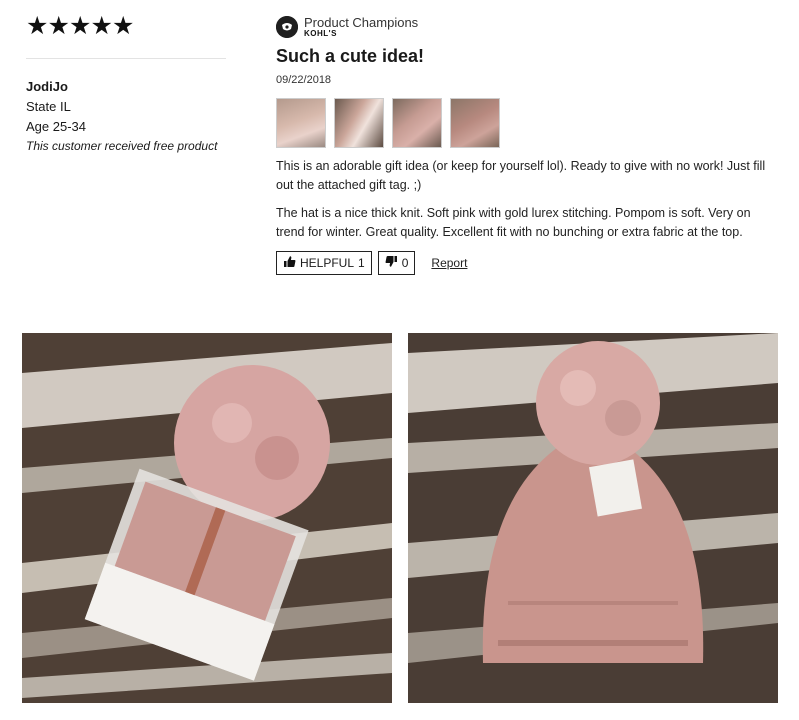 Image resolution: width=799 pixels, height=720 pixels. What do you see at coordinates (320, 33) in the screenshot?
I see `champion-brand: KOHL'S` at bounding box center [320, 33].